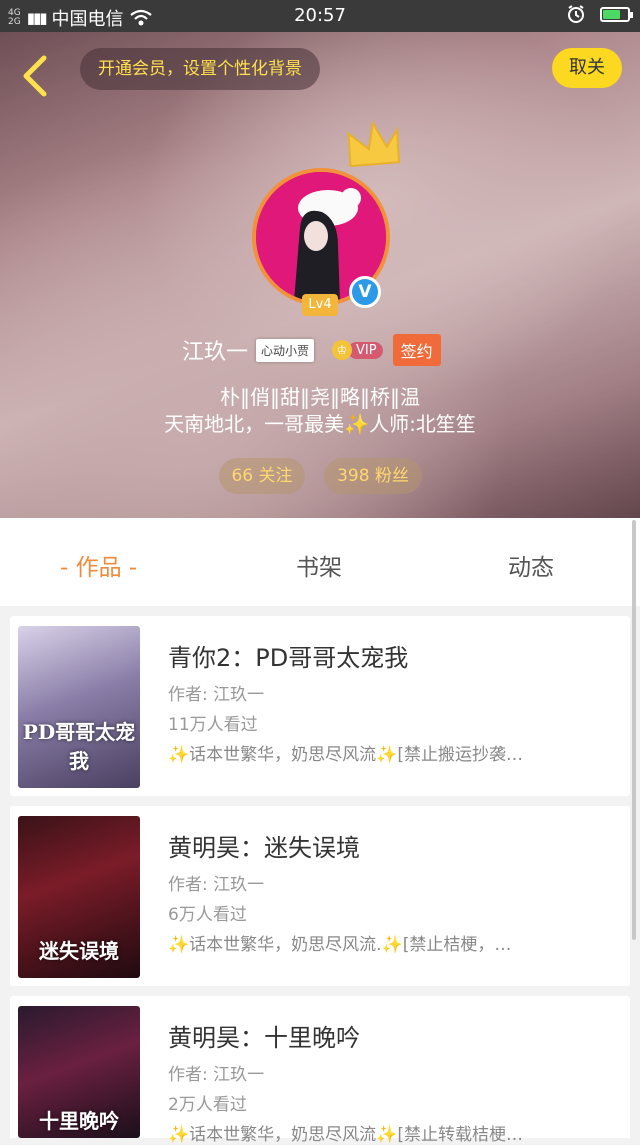 The height and width of the screenshot is (1145, 640). Describe the element at coordinates (320, 411) in the screenshot. I see `profile-bio: 朴‖俏‖甜‖尧‖略‖桥‖温 天南地北，一哥最美✨人师:北笙笙` at that location.